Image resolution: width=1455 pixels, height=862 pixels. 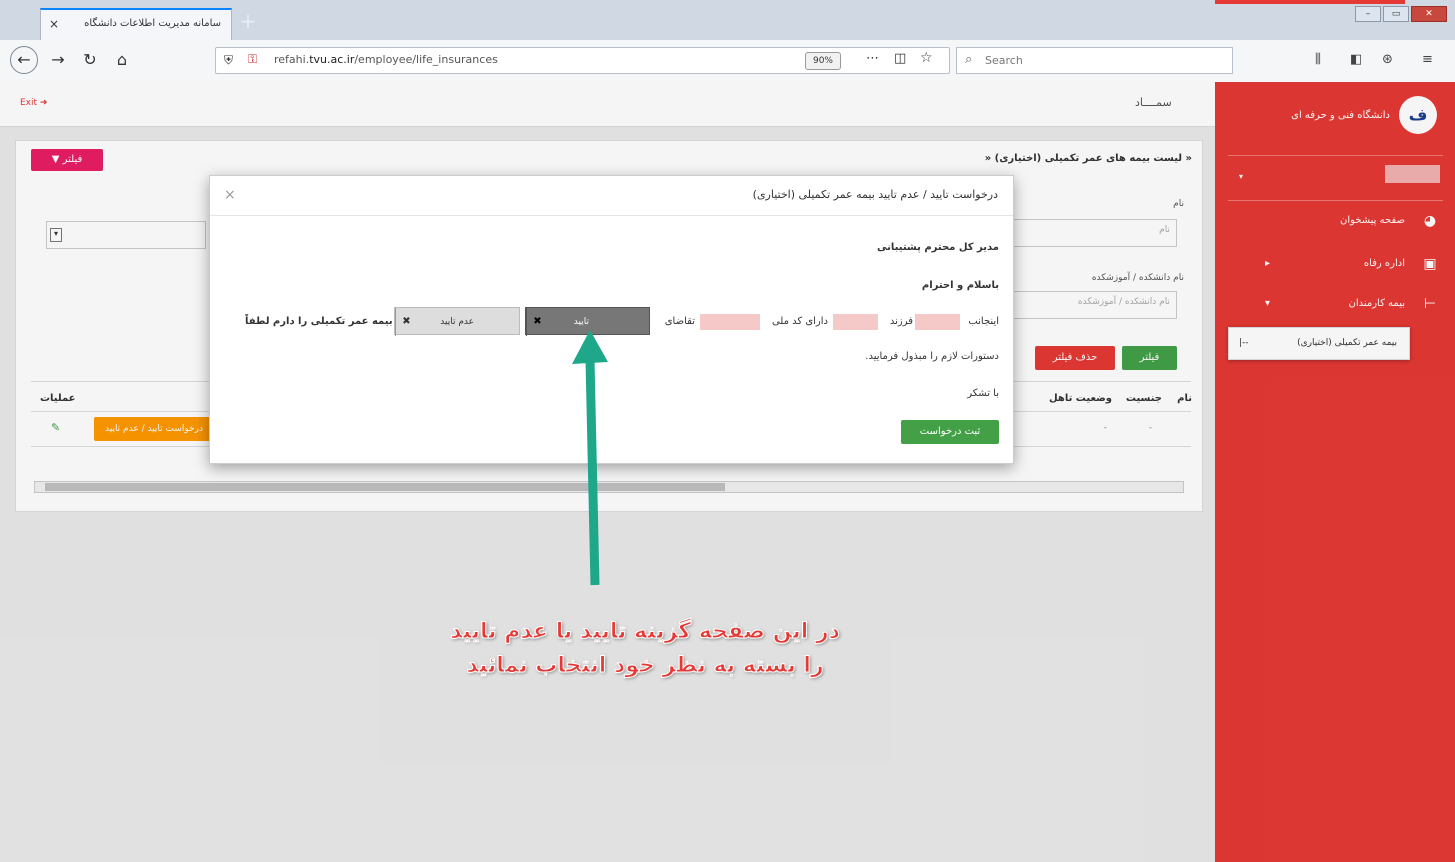 What do you see at coordinates (901, 321) in the screenshot?
I see `text-child-of: فرزند` at bounding box center [901, 321].